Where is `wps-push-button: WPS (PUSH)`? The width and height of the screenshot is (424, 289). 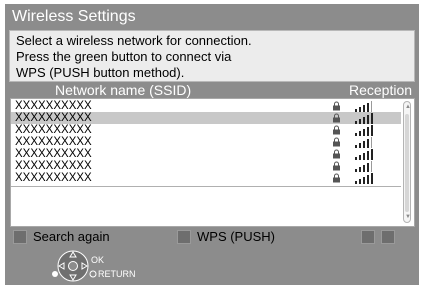 wps-push-button: WPS (PUSH) is located at coordinates (236, 236).